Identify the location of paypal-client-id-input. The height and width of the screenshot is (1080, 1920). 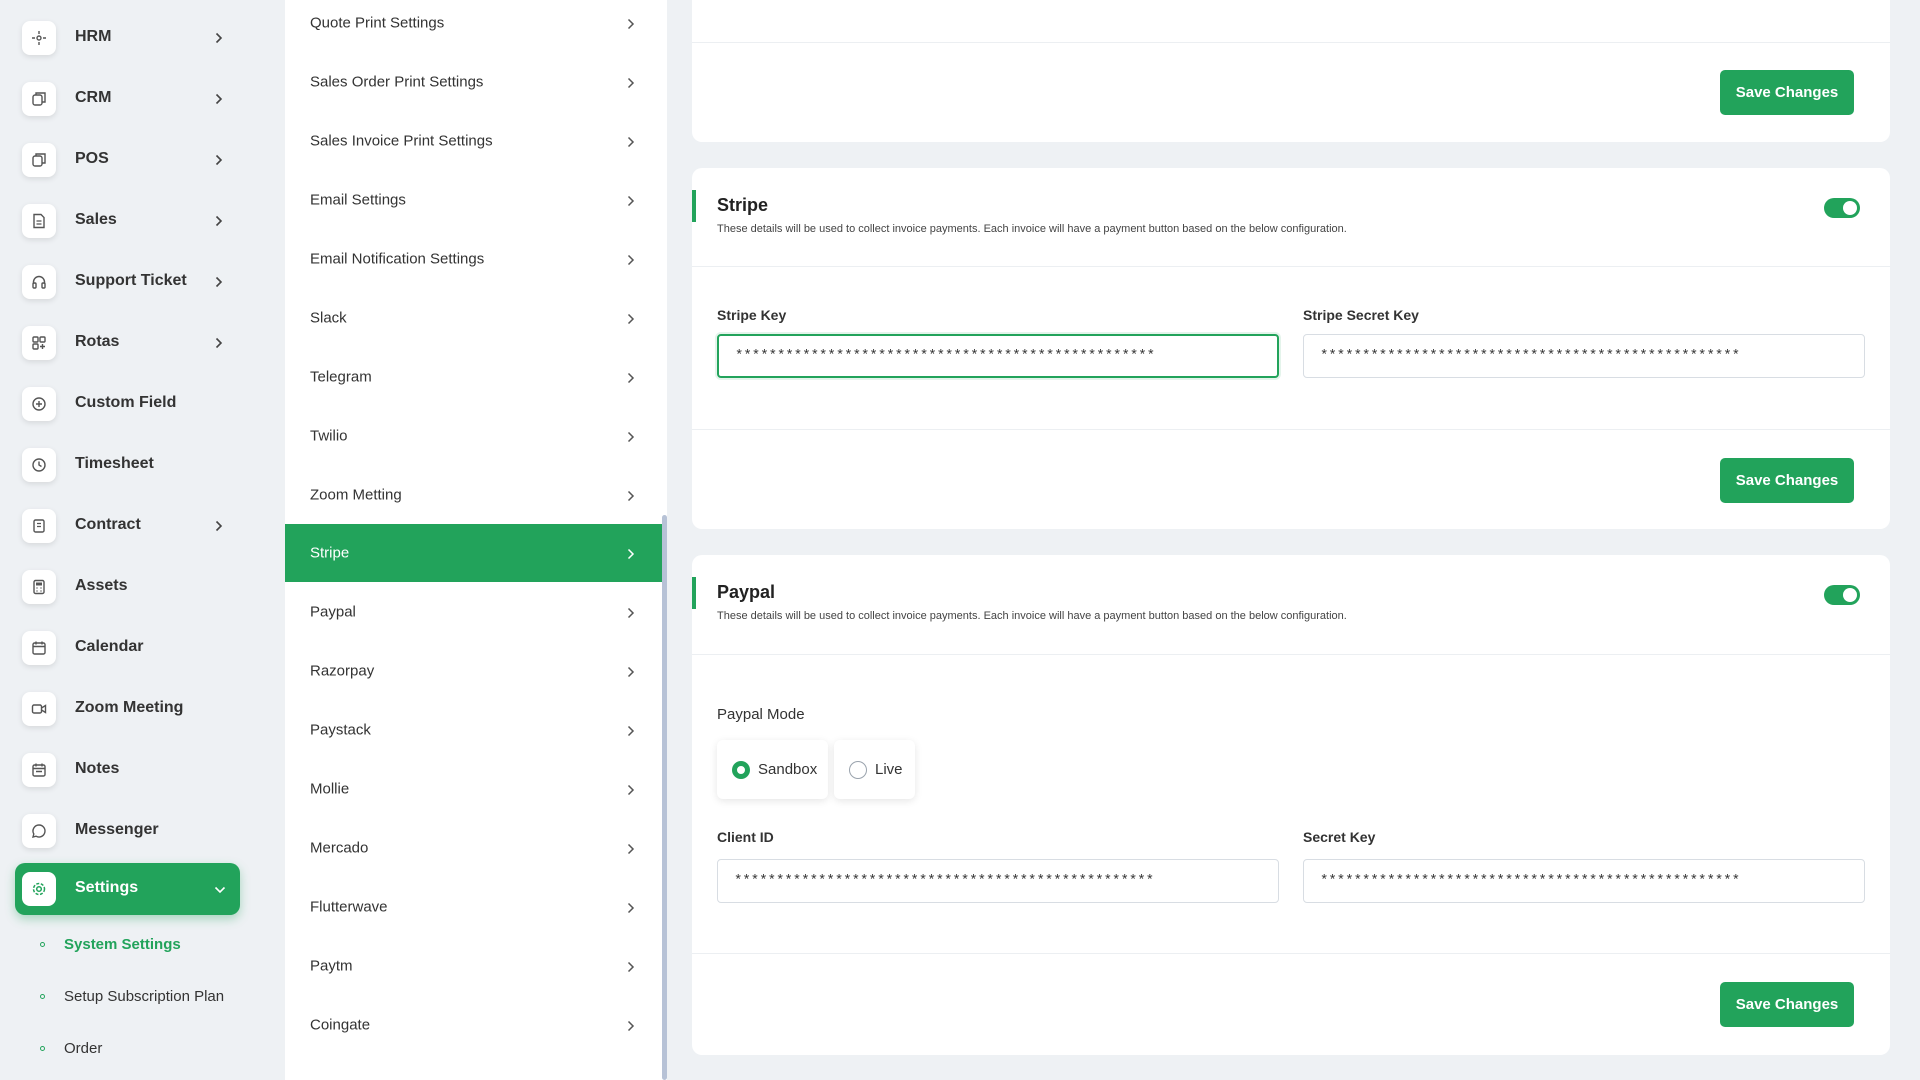
(998, 881).